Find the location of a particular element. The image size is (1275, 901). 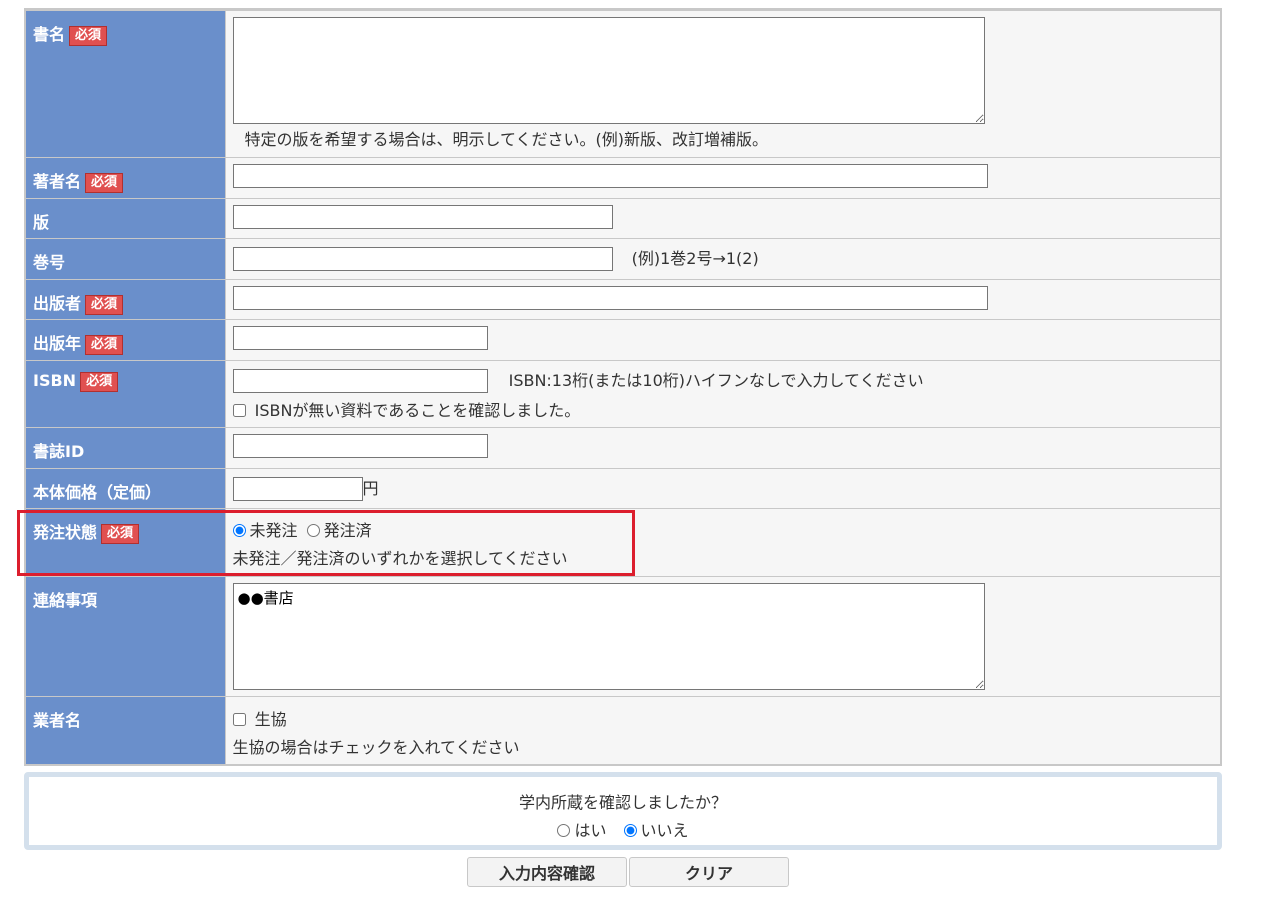

confirm-input-button: 入力内容確認 is located at coordinates (547, 872).